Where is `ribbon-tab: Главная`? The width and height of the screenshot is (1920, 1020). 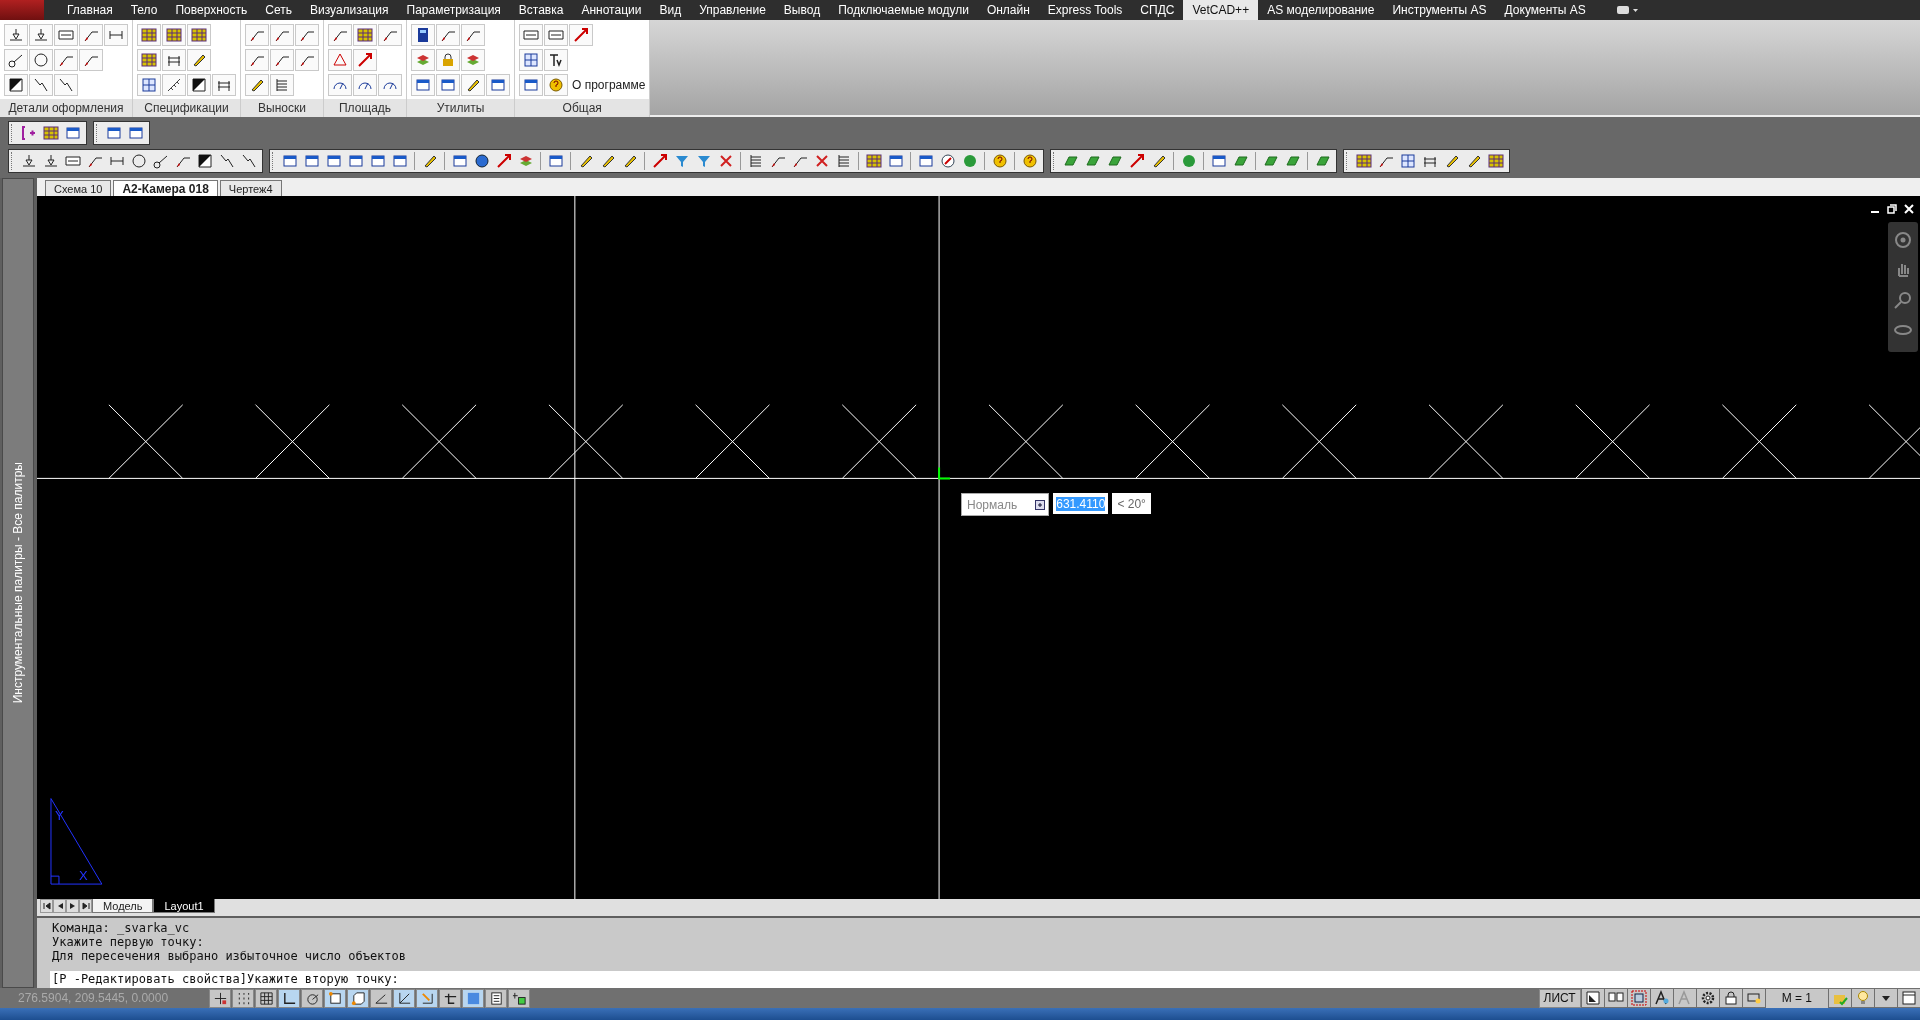 ribbon-tab: Главная is located at coordinates (90, 10).